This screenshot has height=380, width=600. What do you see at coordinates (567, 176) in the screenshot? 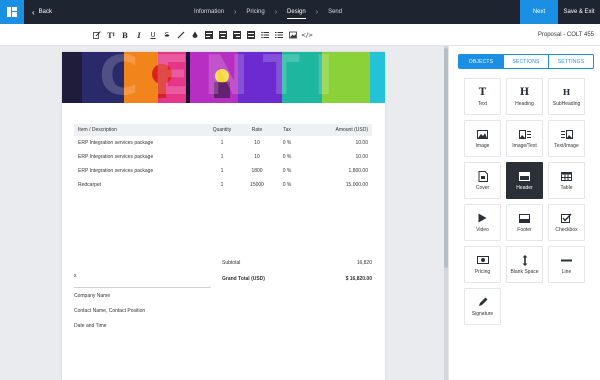
I see `table-icon` at bounding box center [567, 176].